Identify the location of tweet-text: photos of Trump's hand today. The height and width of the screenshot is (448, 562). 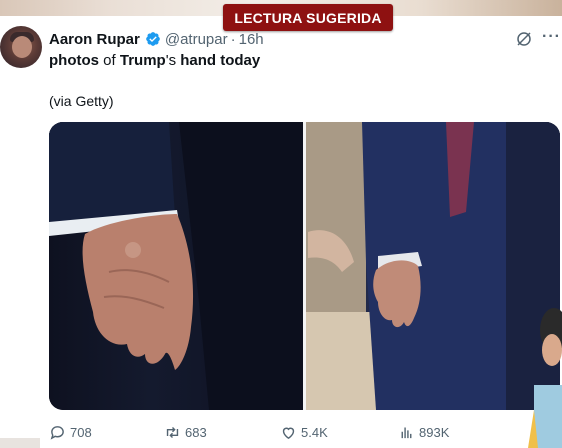
(154, 60).